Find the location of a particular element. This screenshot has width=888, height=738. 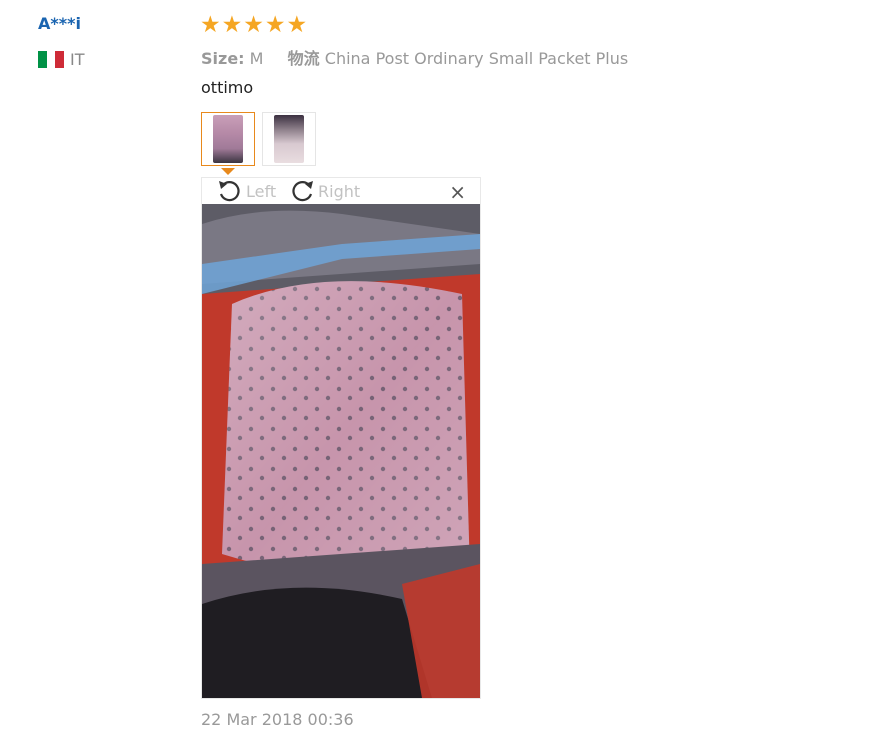

rotate-right-label: Right is located at coordinates (339, 191).